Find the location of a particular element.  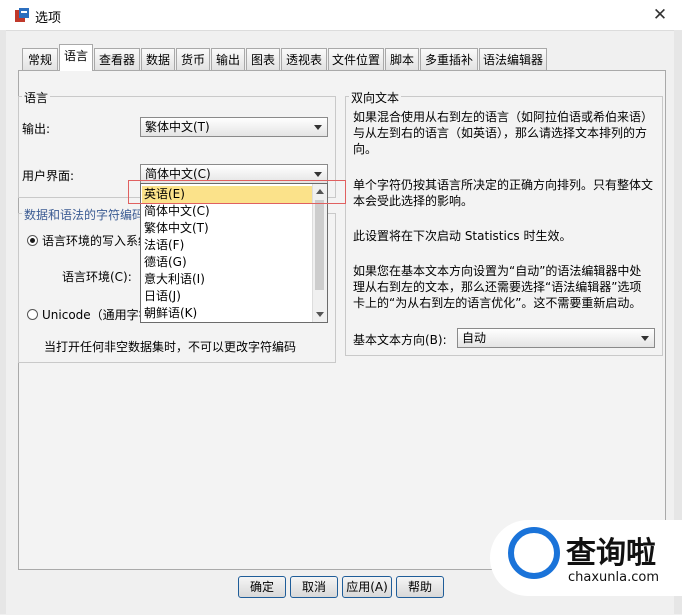

option-traditional-chinese: 繁体中文(T) is located at coordinates (227, 228).